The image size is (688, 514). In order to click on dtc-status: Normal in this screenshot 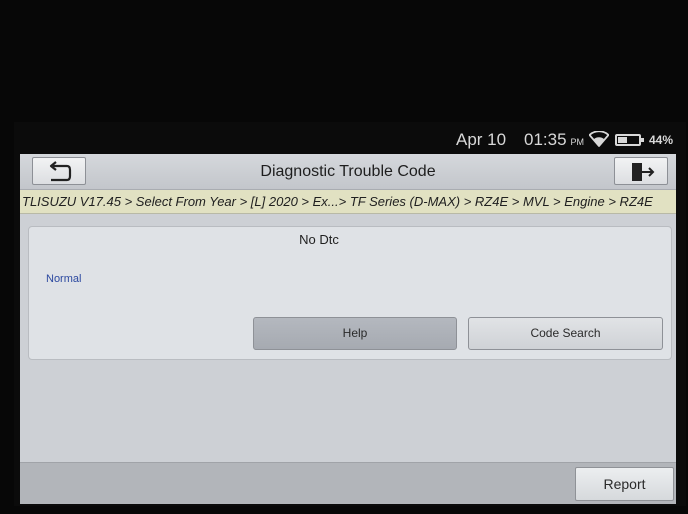, I will do `click(64, 279)`.